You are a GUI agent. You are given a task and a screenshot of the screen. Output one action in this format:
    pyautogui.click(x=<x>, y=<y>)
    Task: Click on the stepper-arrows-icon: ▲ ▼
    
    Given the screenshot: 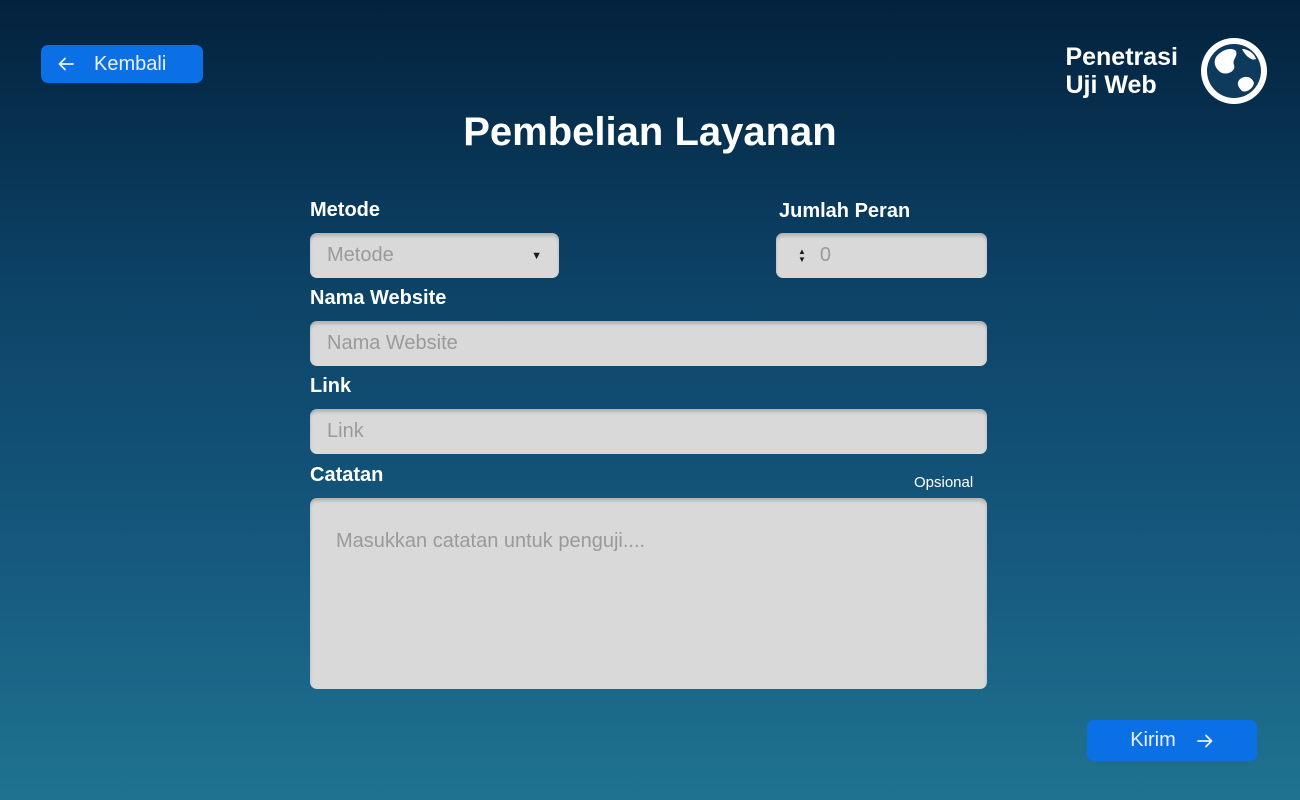 What is the action you would take?
    pyautogui.click(x=802, y=255)
    